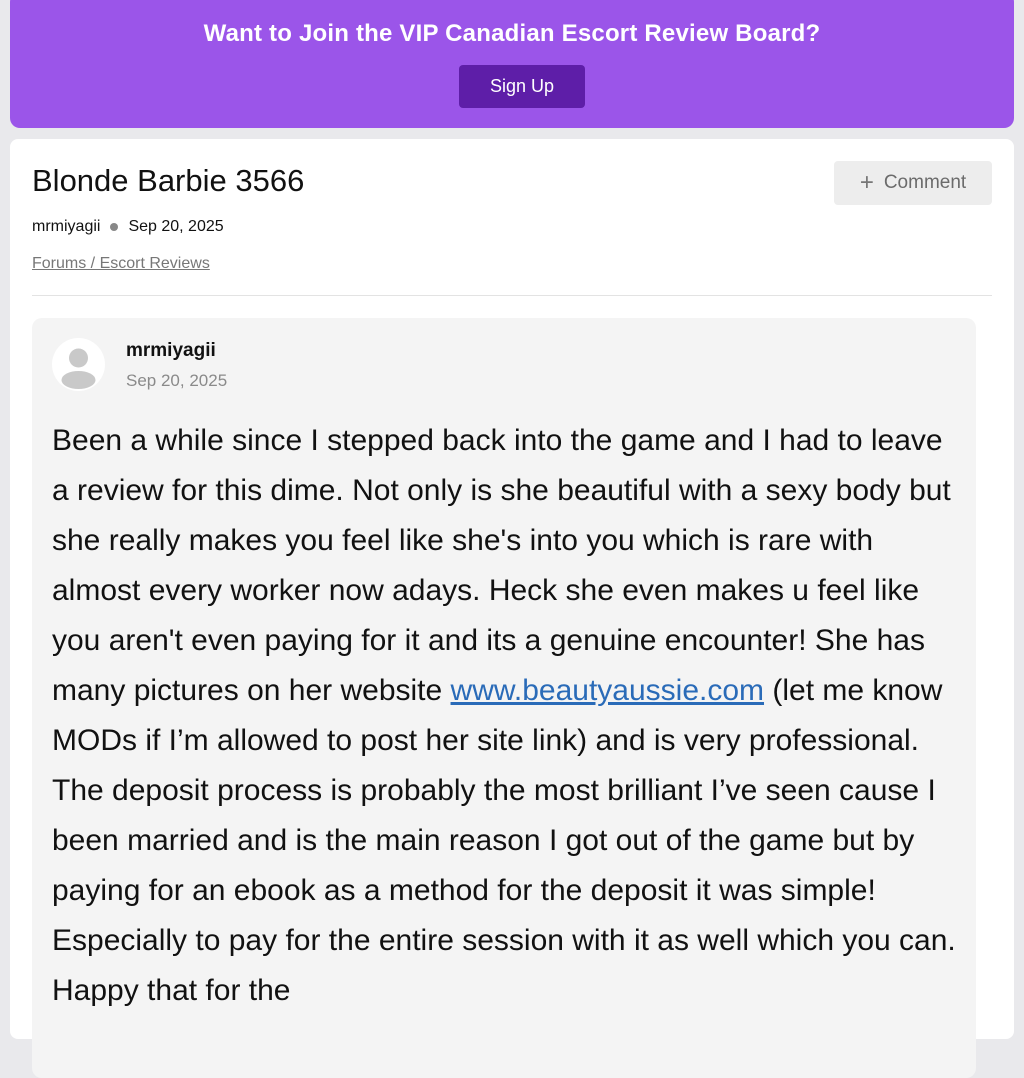 The image size is (1024, 1078). I want to click on post-author: mrmiyagii, so click(171, 351).